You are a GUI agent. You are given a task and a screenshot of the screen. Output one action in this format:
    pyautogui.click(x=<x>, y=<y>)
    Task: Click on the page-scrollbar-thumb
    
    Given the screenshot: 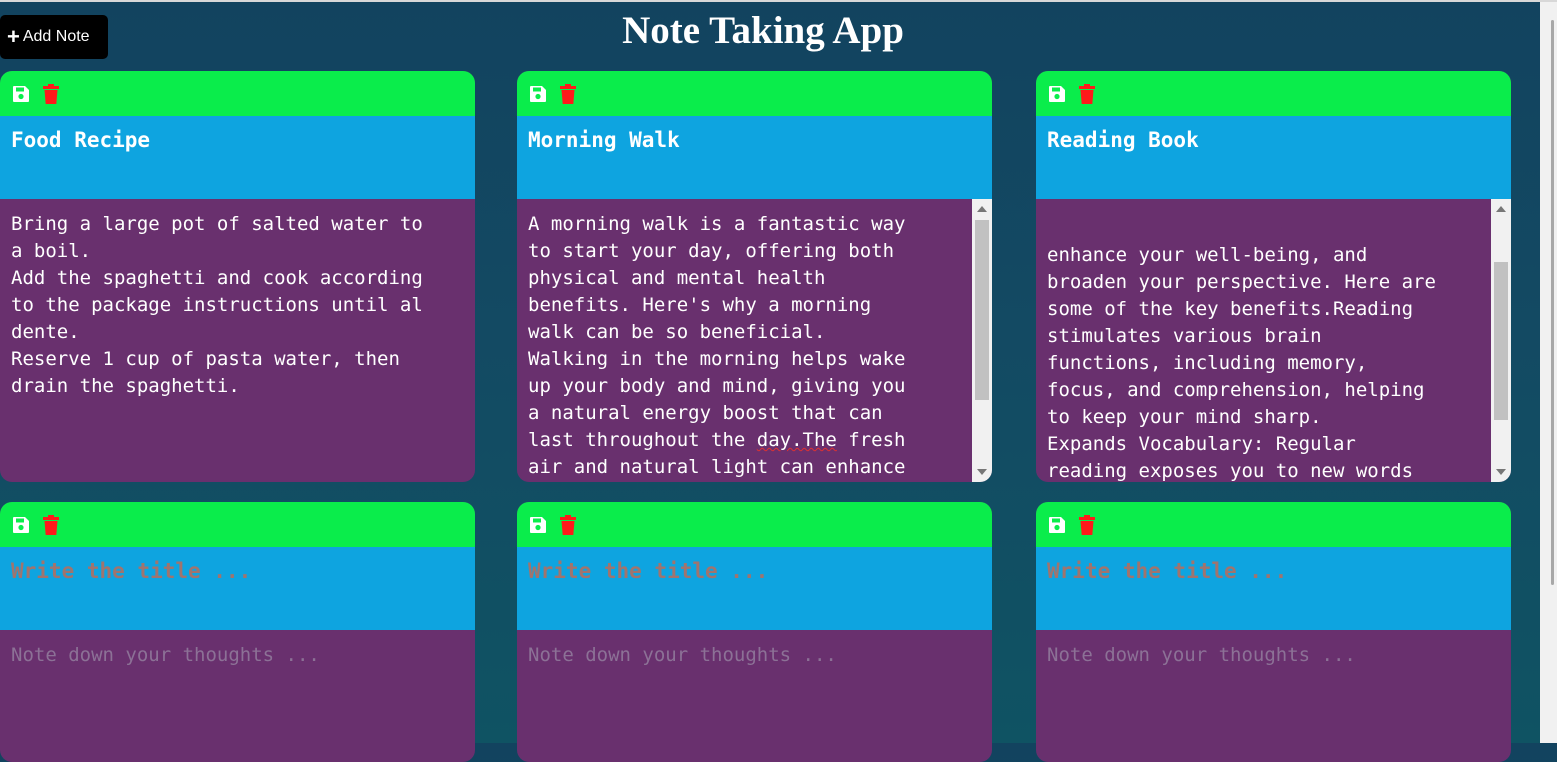 What is the action you would take?
    pyautogui.click(x=1552, y=302)
    